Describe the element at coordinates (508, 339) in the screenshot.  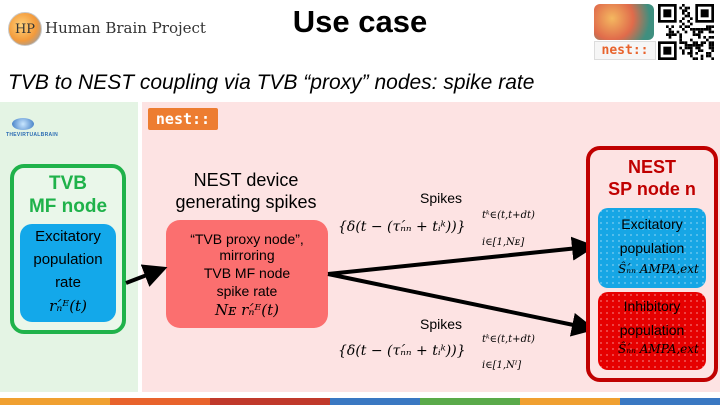
I see `spike-formula-bottom-sup: tᵏ∈(t,t+dt)` at that location.